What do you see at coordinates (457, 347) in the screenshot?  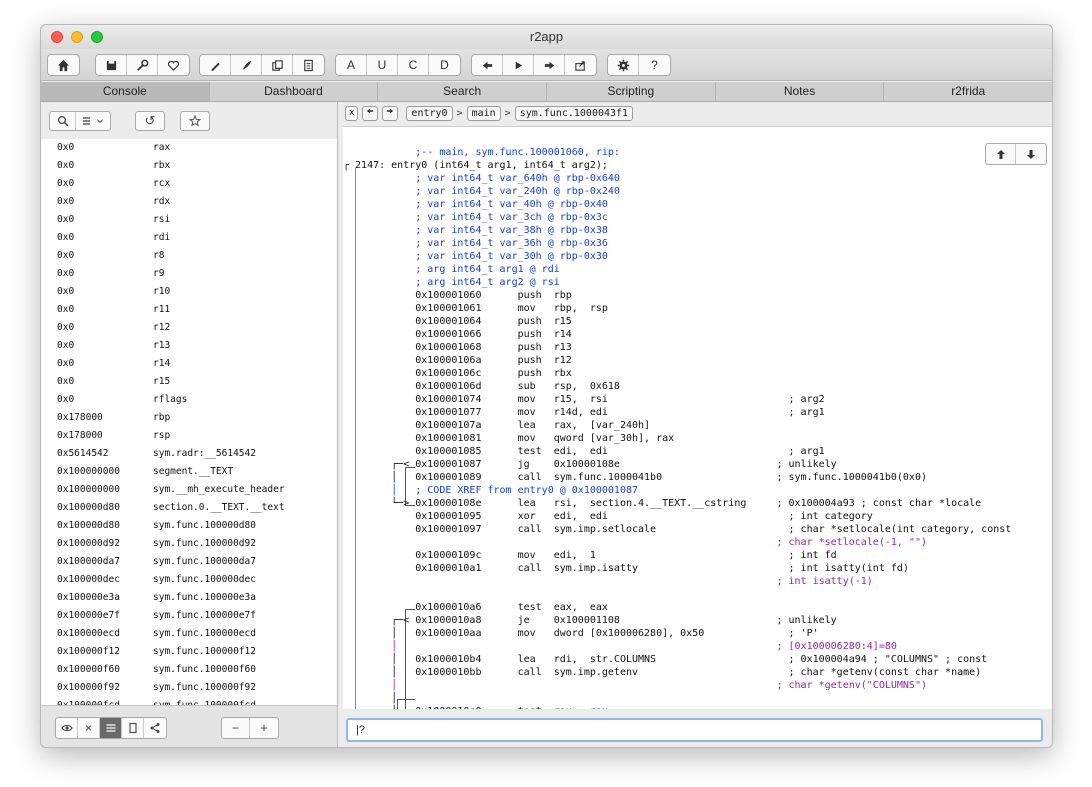 I see `disassembly-line: 0x100001068 push r13` at bounding box center [457, 347].